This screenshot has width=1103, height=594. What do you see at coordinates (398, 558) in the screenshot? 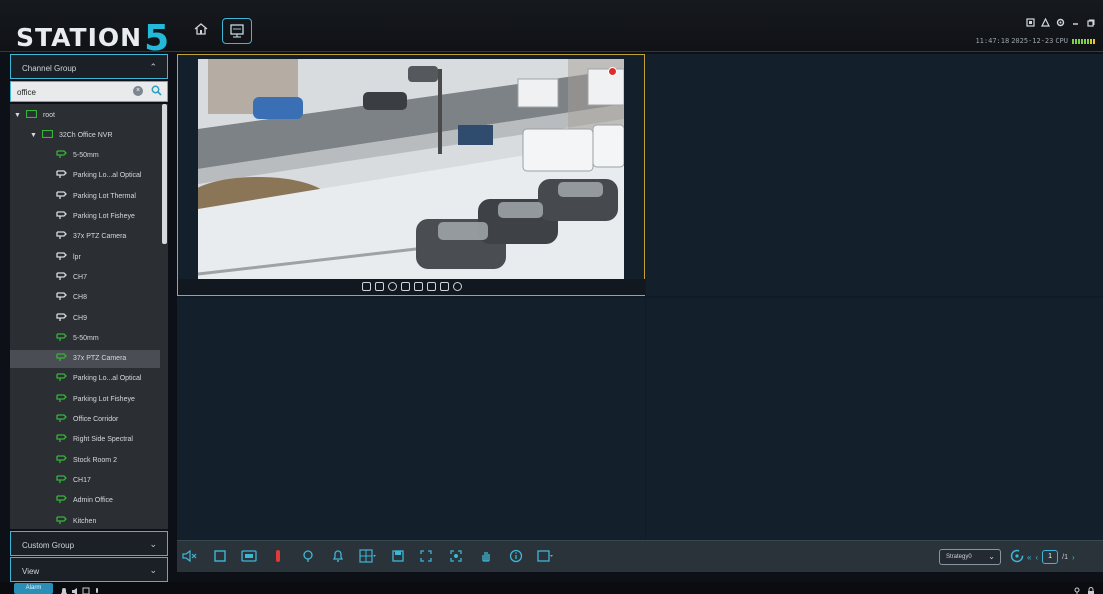
I see `save-view-icon` at bounding box center [398, 558].